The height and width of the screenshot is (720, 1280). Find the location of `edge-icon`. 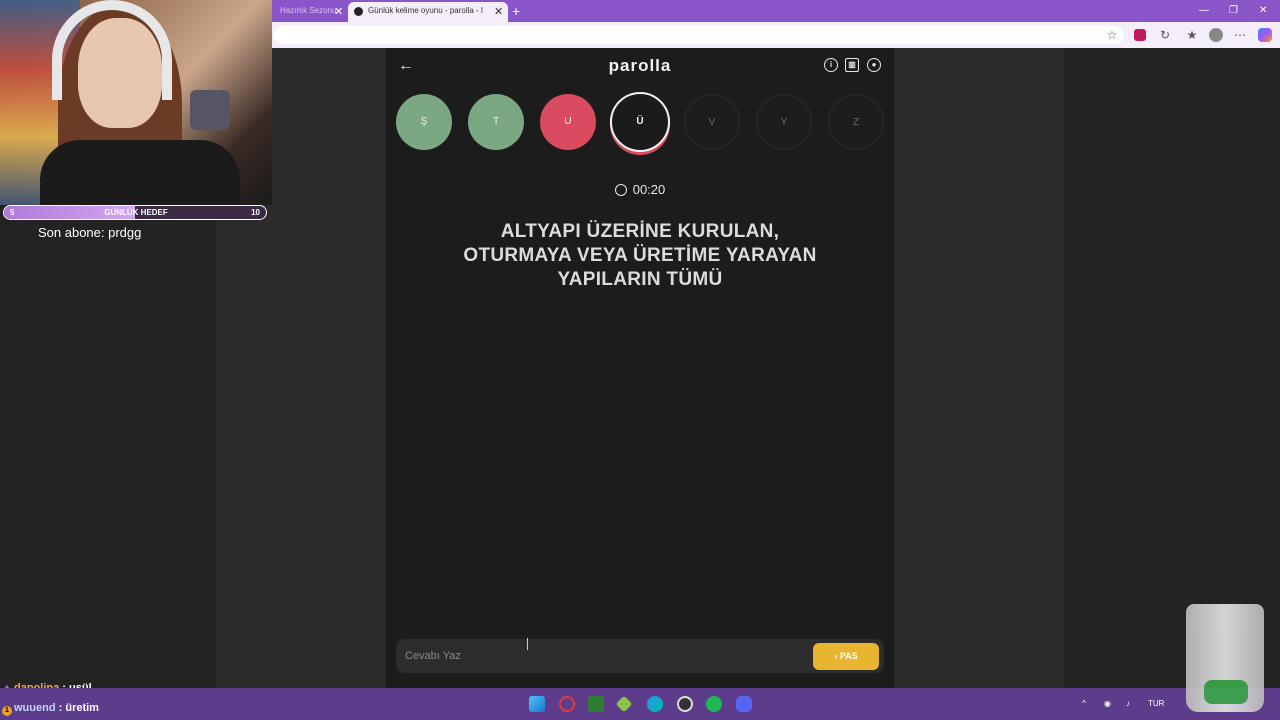

edge-icon is located at coordinates (655, 704).